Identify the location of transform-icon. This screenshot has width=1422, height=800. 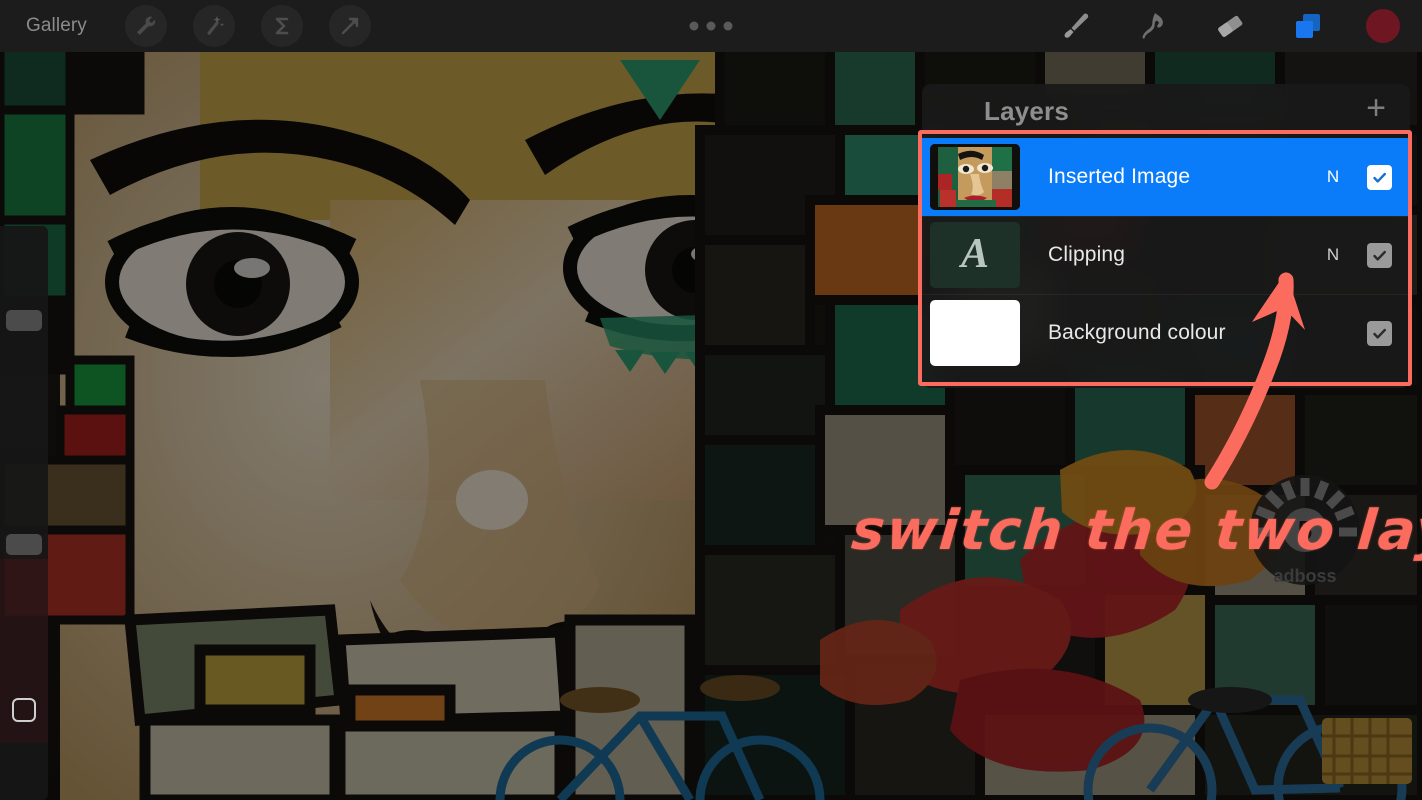
(349, 26).